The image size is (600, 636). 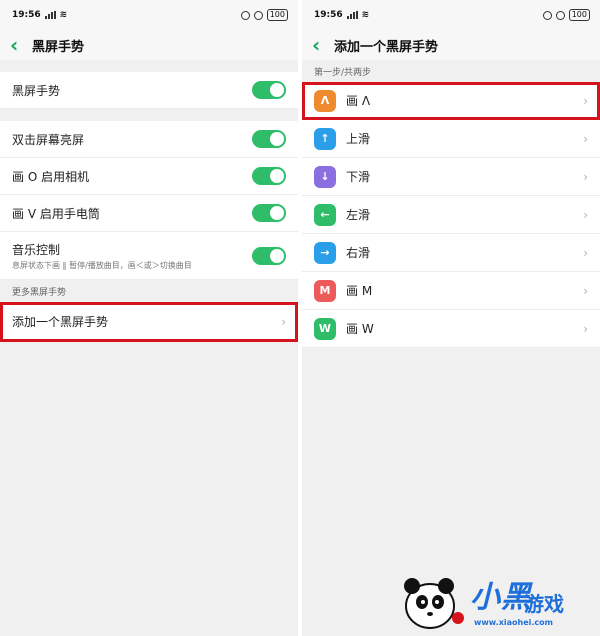 What do you see at coordinates (451, 291) in the screenshot?
I see `gesture-row: M 画 M ›` at bounding box center [451, 291].